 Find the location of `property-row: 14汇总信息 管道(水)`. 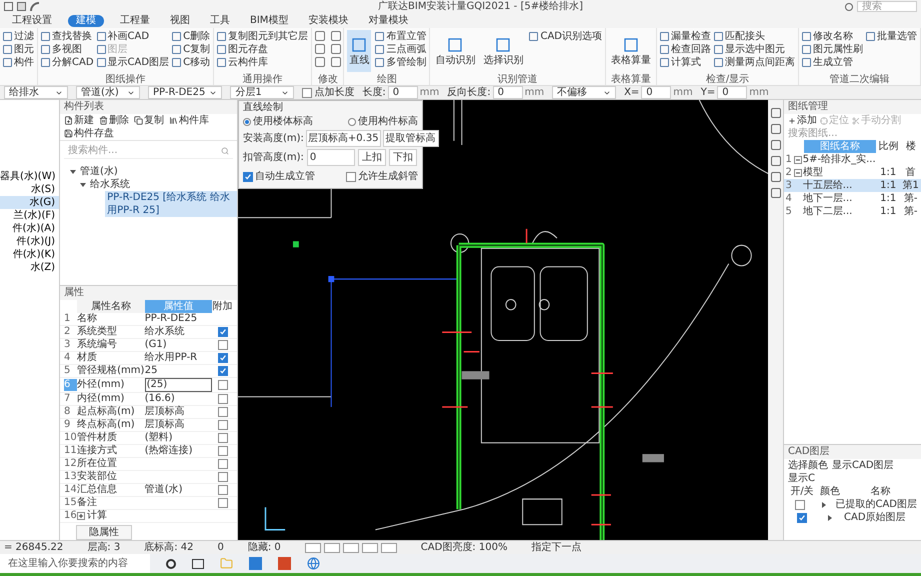

property-row: 14汇总信息 管道(水) is located at coordinates (148, 490).